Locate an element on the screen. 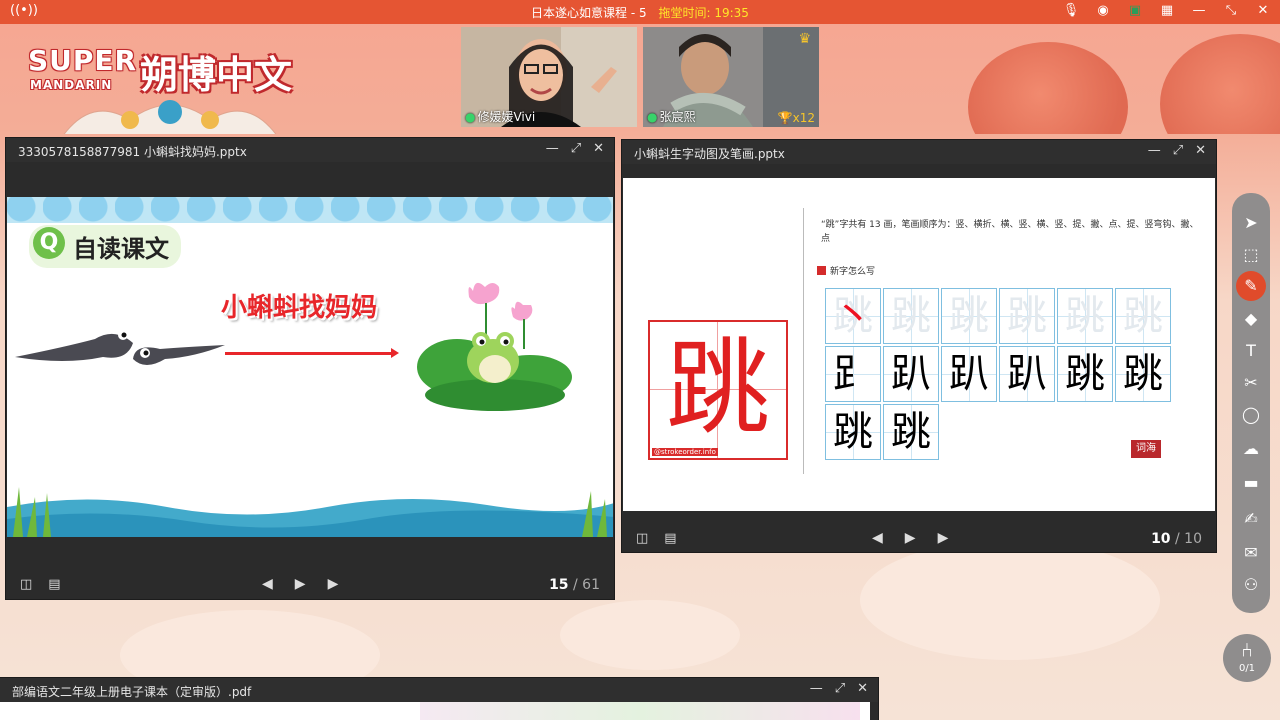 This screenshot has width=1280, height=720. video-tile-student: ♛ ● 张宸熙 🏆x12 is located at coordinates (731, 77).